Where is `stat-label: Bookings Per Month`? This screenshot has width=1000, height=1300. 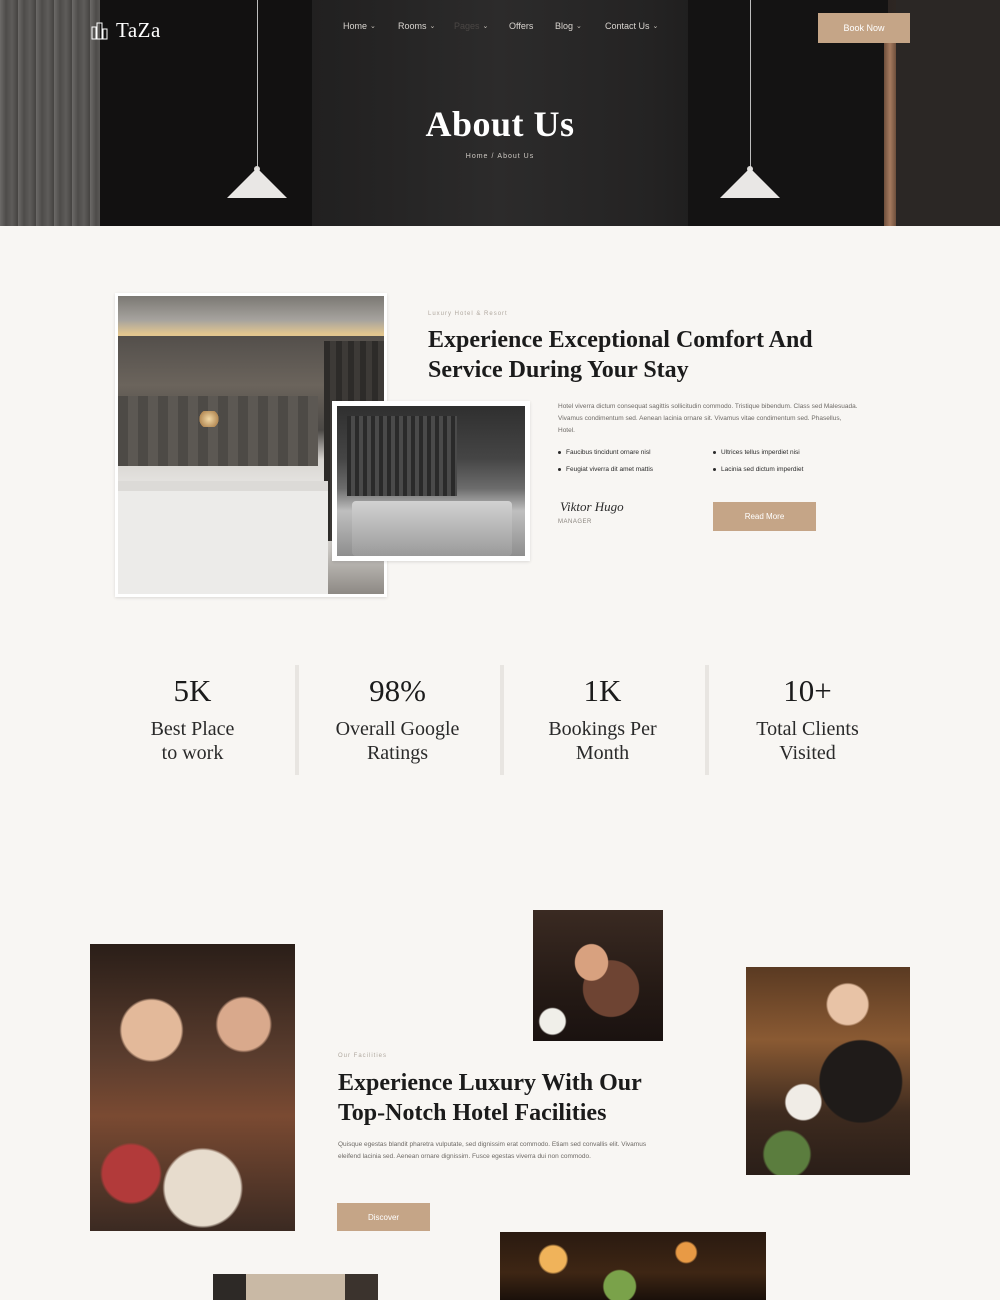
stat-label: Bookings Per Month is located at coordinates (602, 741).